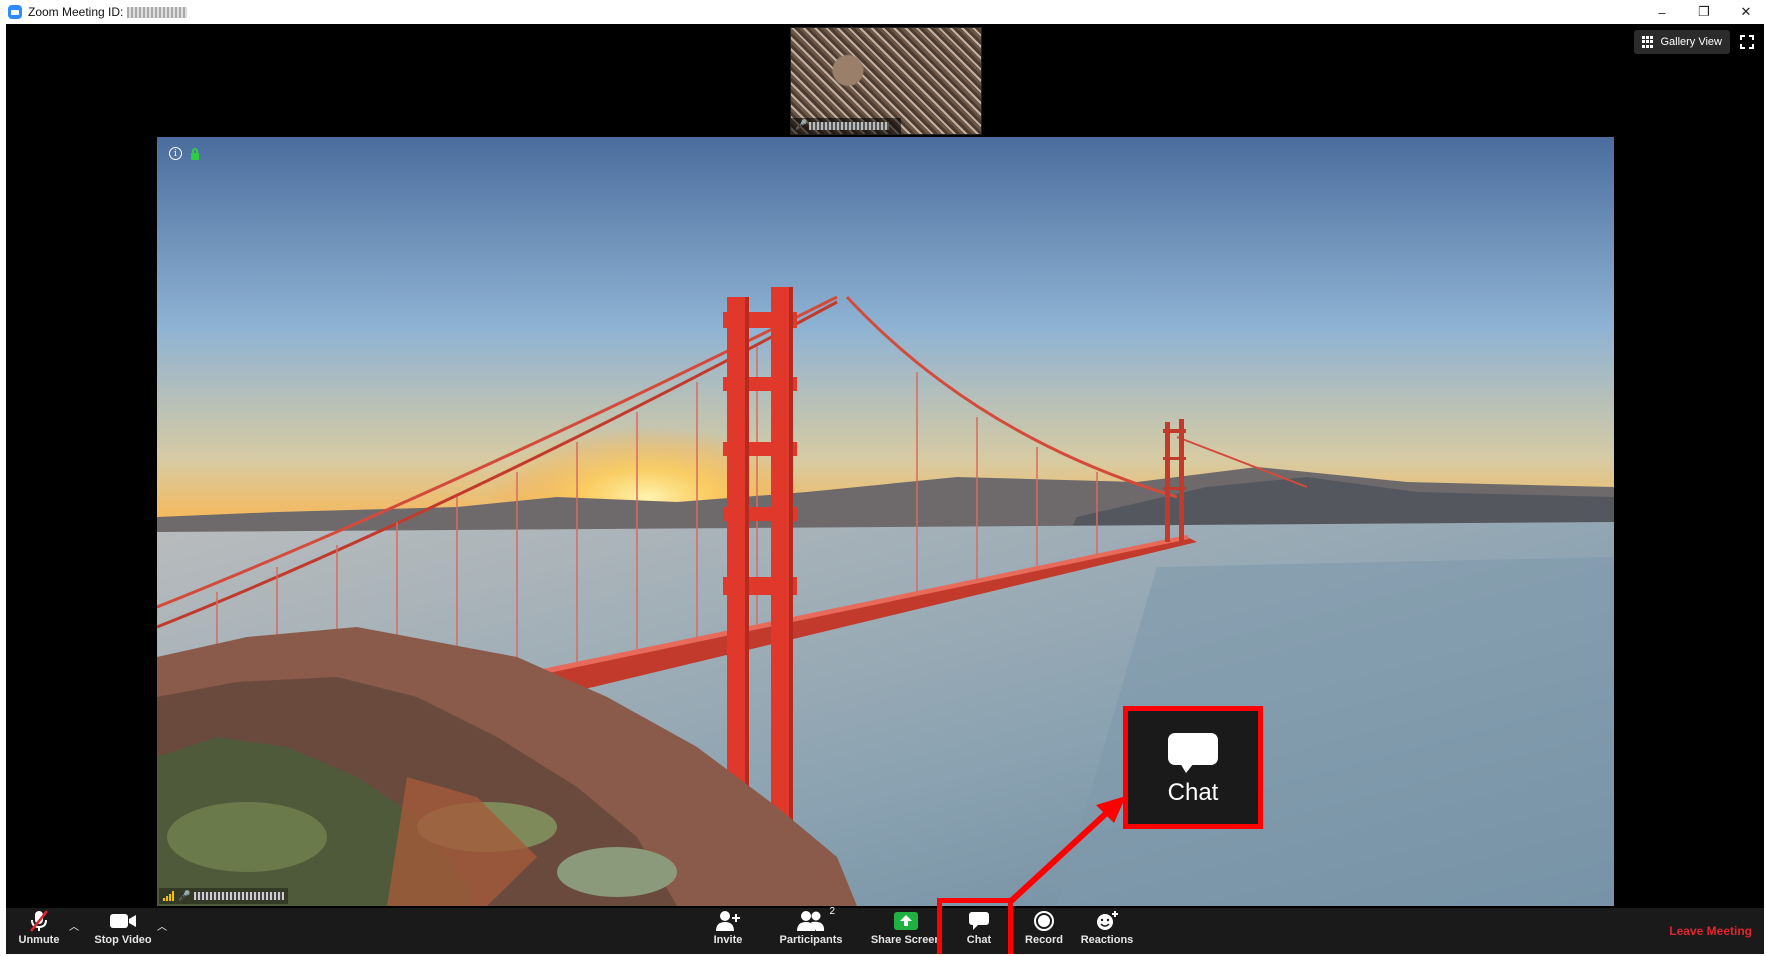 The width and height of the screenshot is (1767, 956). I want to click on unmute-button: Unmute, so click(39, 931).